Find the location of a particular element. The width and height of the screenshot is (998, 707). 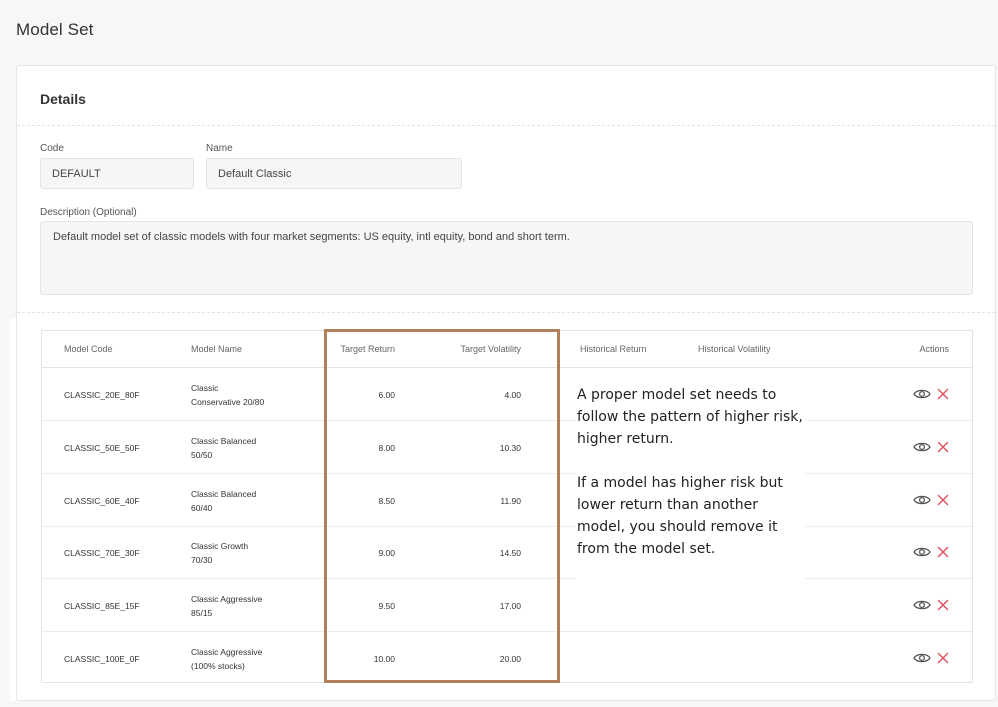

col-model-code: Model Code is located at coordinates (88, 349).